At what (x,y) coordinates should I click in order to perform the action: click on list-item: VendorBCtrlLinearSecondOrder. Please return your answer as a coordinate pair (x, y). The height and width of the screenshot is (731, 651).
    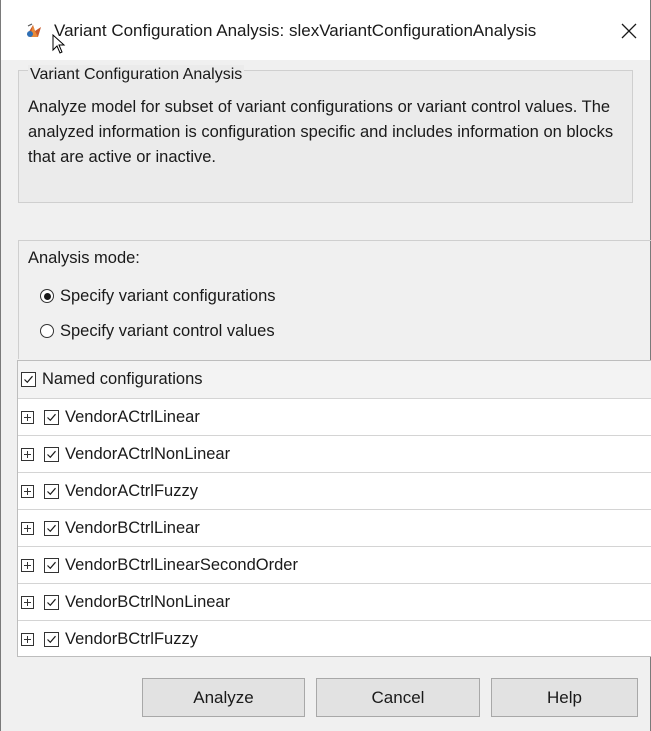
    Looking at the image, I should click on (334, 565).